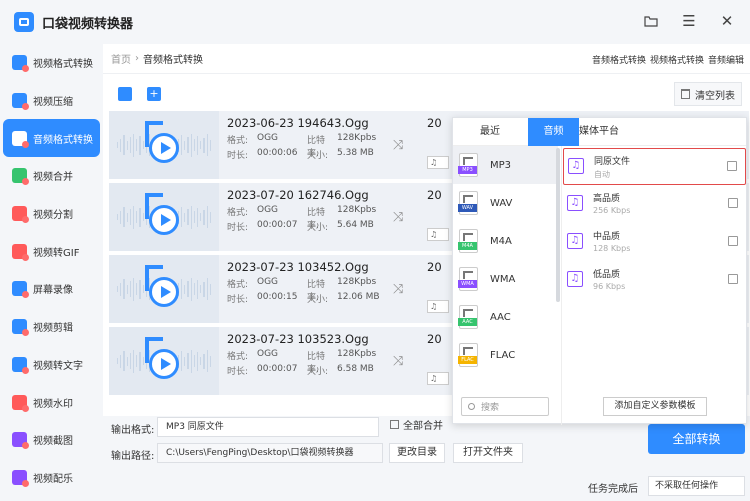  Describe the element at coordinates (488, 453) in the screenshot. I see `open-folder-button: 打开文件夹` at that location.